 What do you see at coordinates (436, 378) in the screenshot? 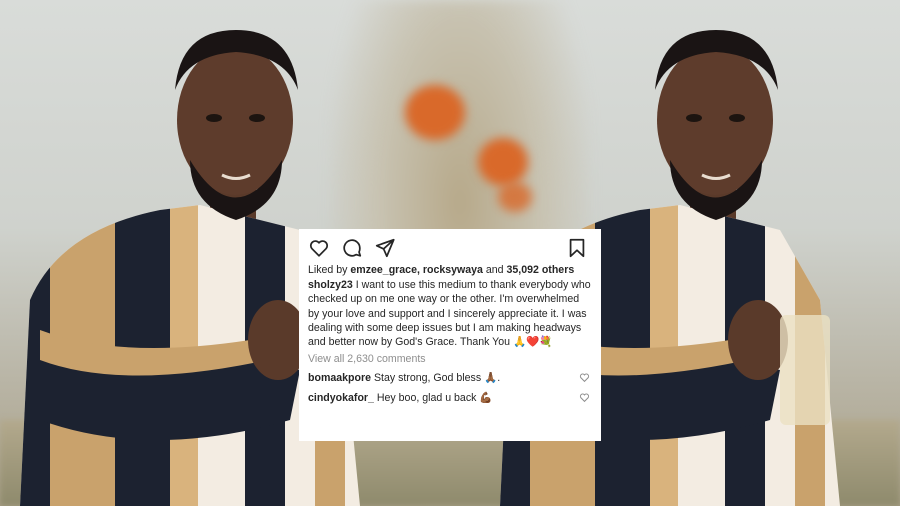
I see `comment-text: Stay strong, God bless 🙏🏾.` at bounding box center [436, 378].